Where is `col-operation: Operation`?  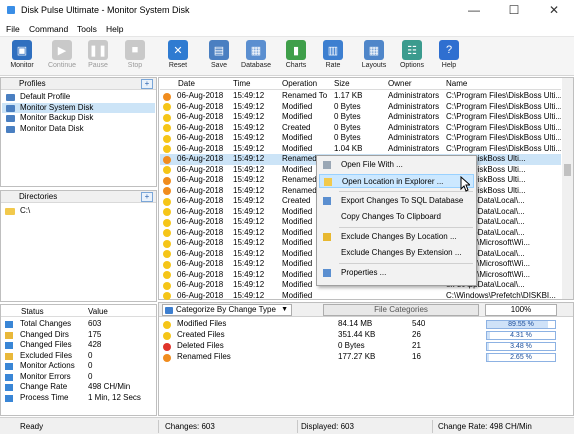 col-operation: Operation is located at coordinates (299, 83).